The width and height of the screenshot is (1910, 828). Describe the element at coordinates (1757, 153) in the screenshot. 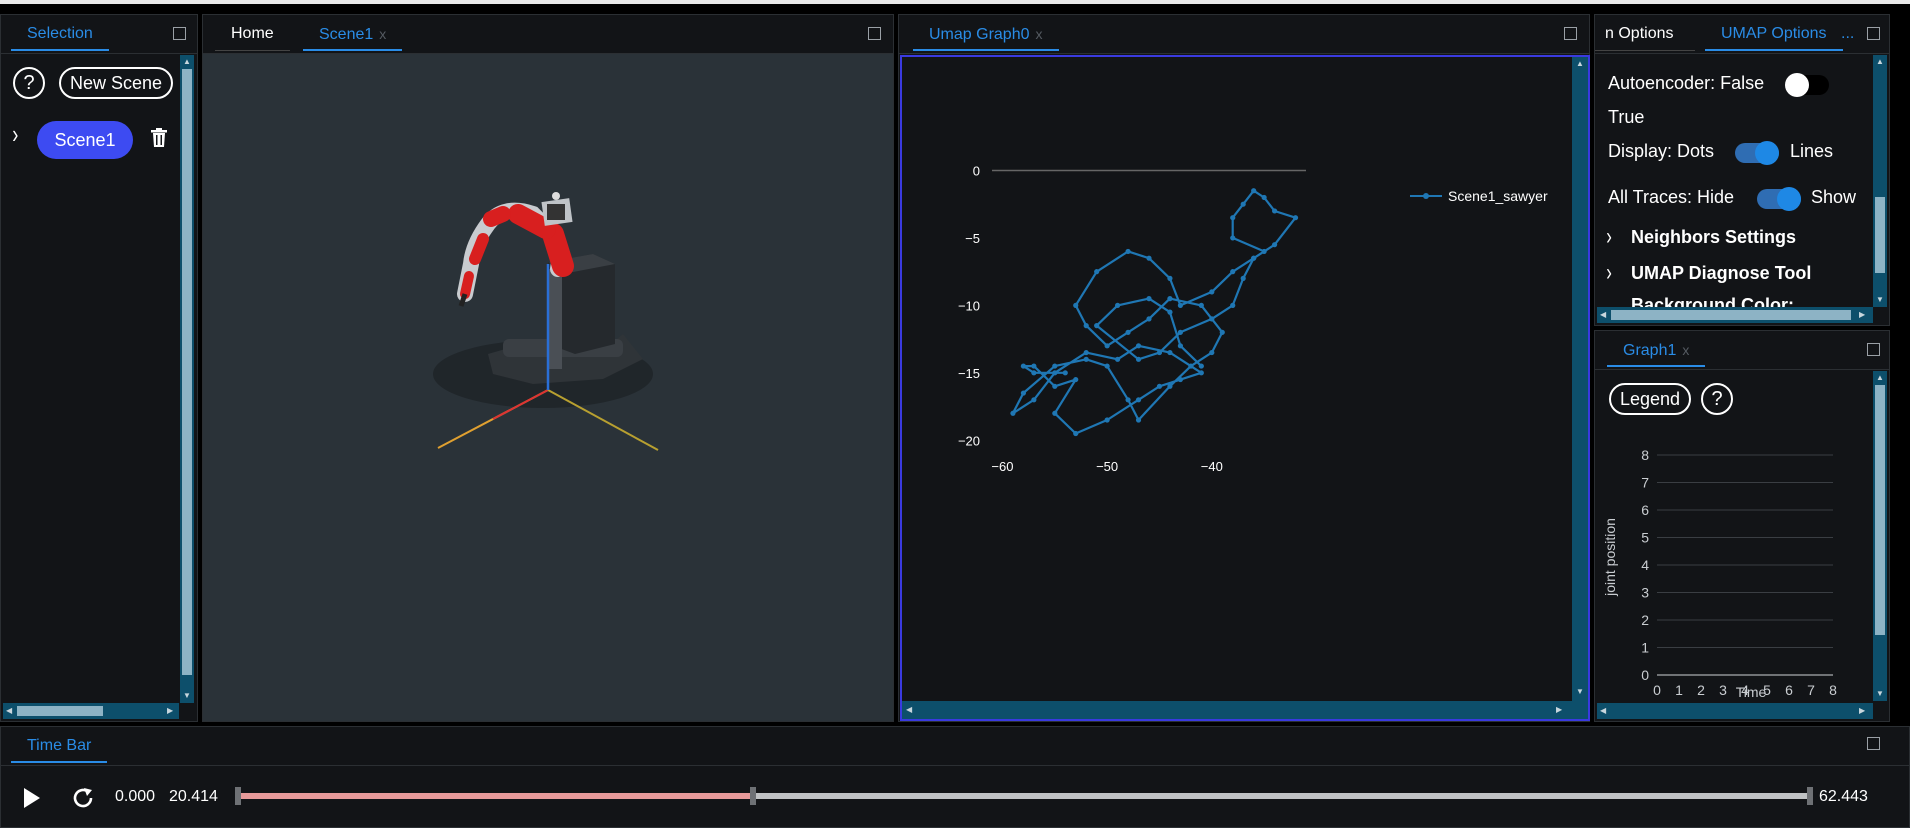

I see `display-toggle` at that location.